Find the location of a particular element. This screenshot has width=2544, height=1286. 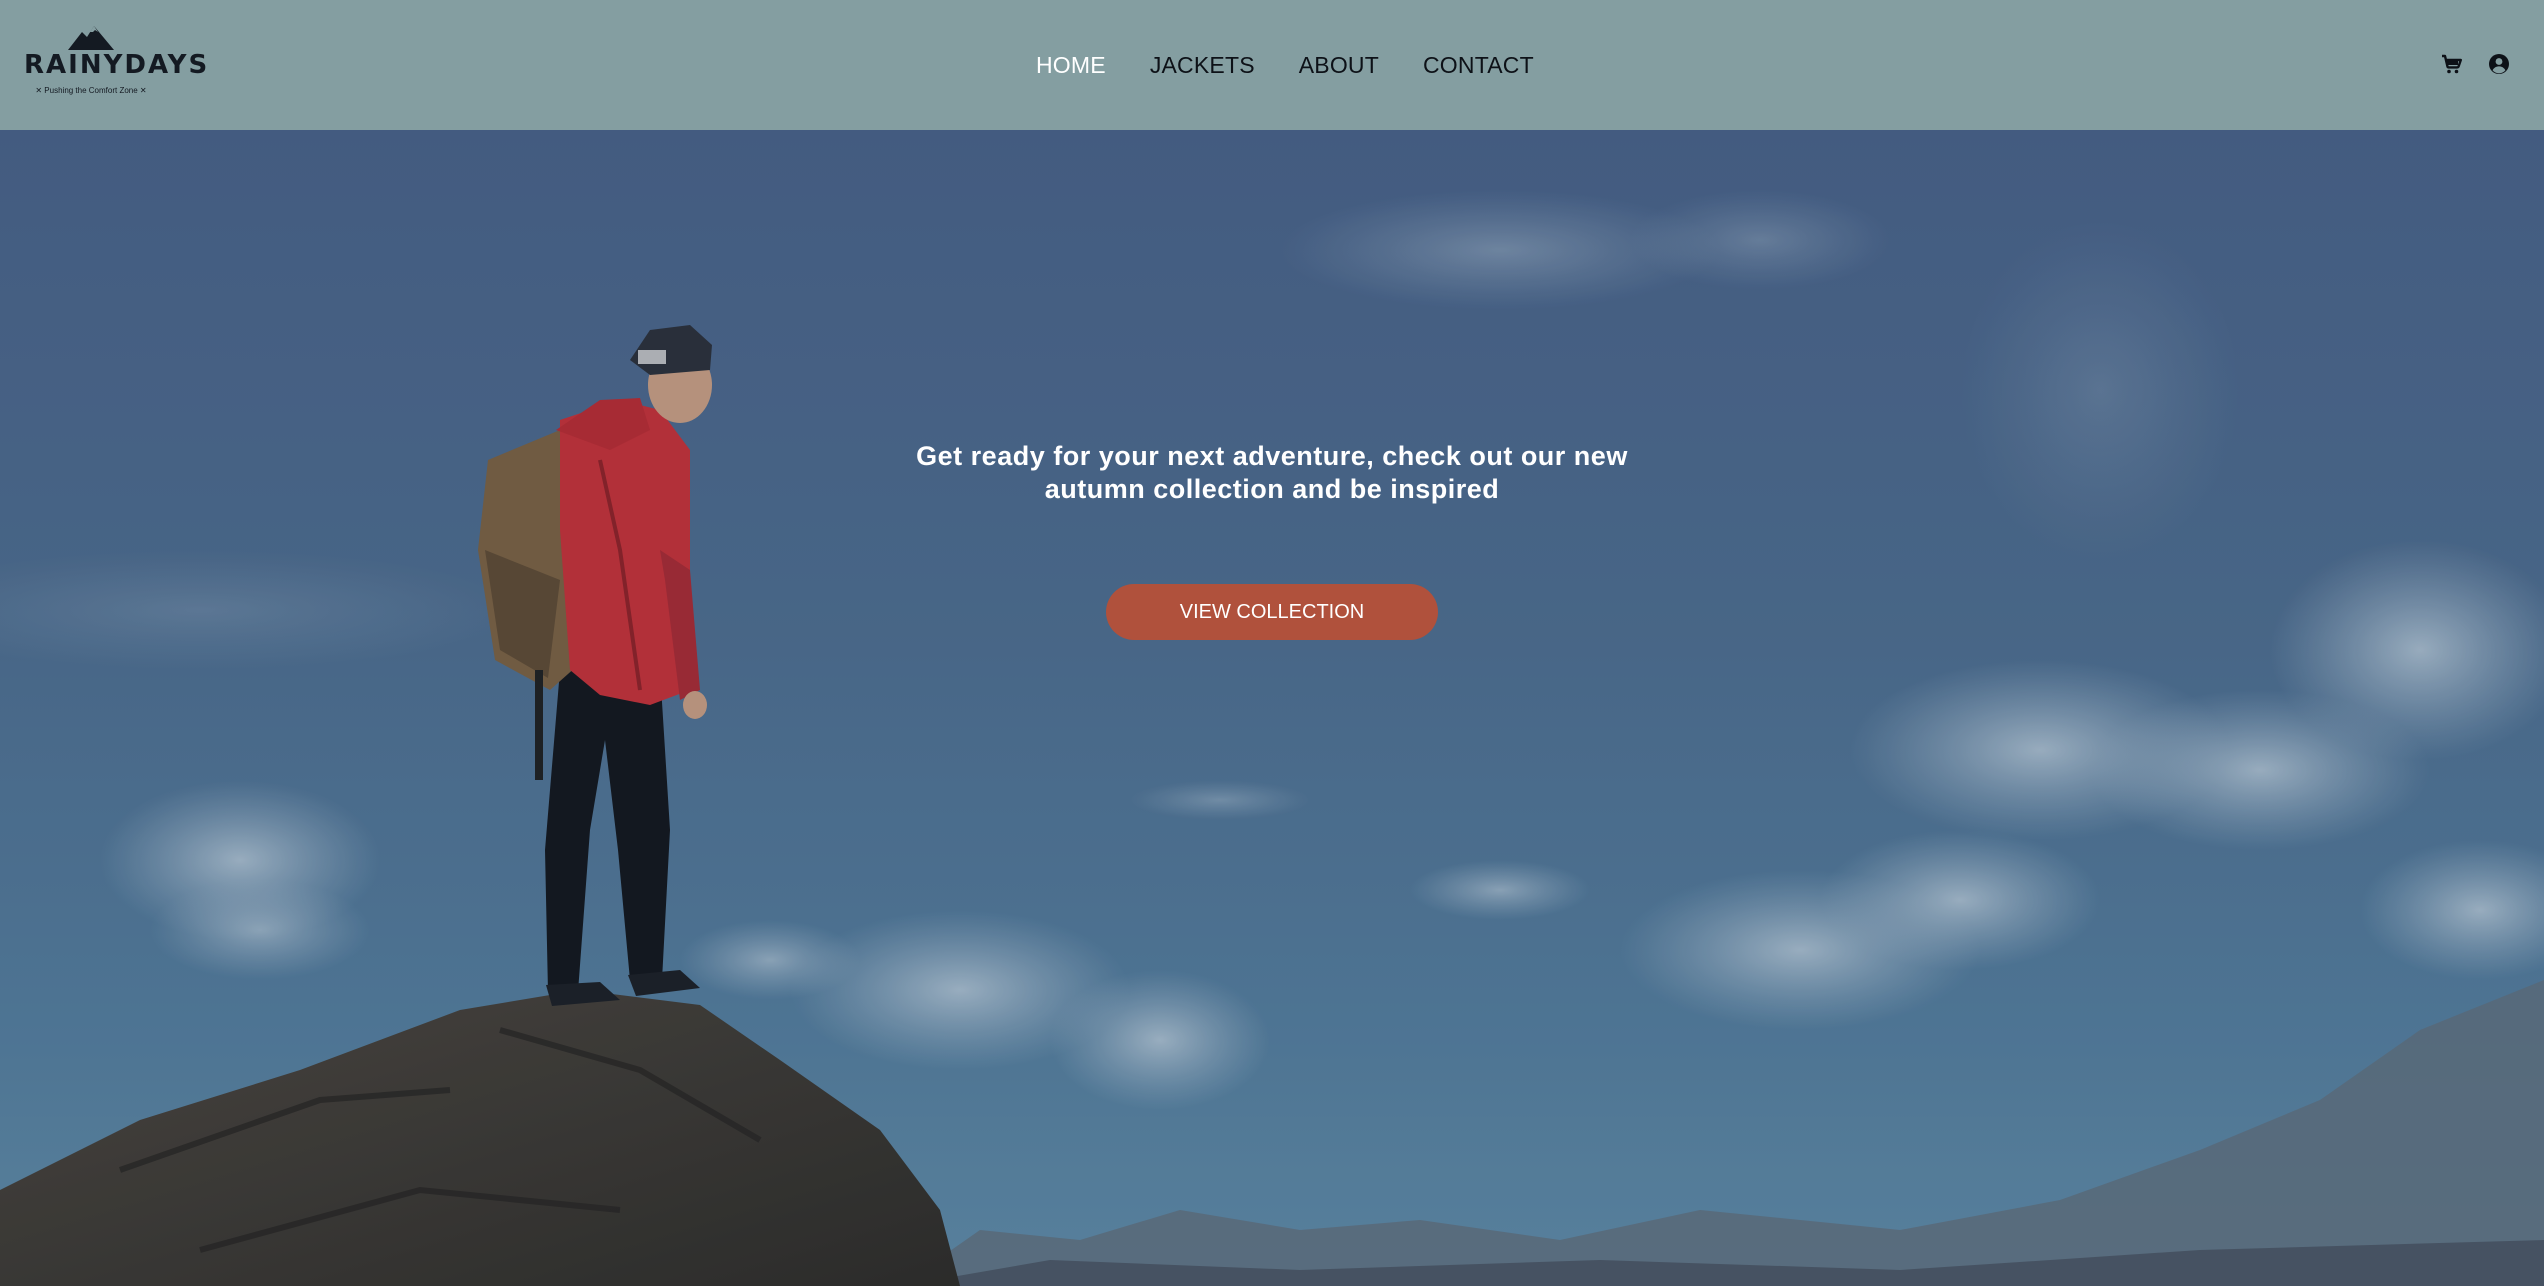

main-nav: HOME JACKETS ABOUT CONTACT is located at coordinates (1285, 67).